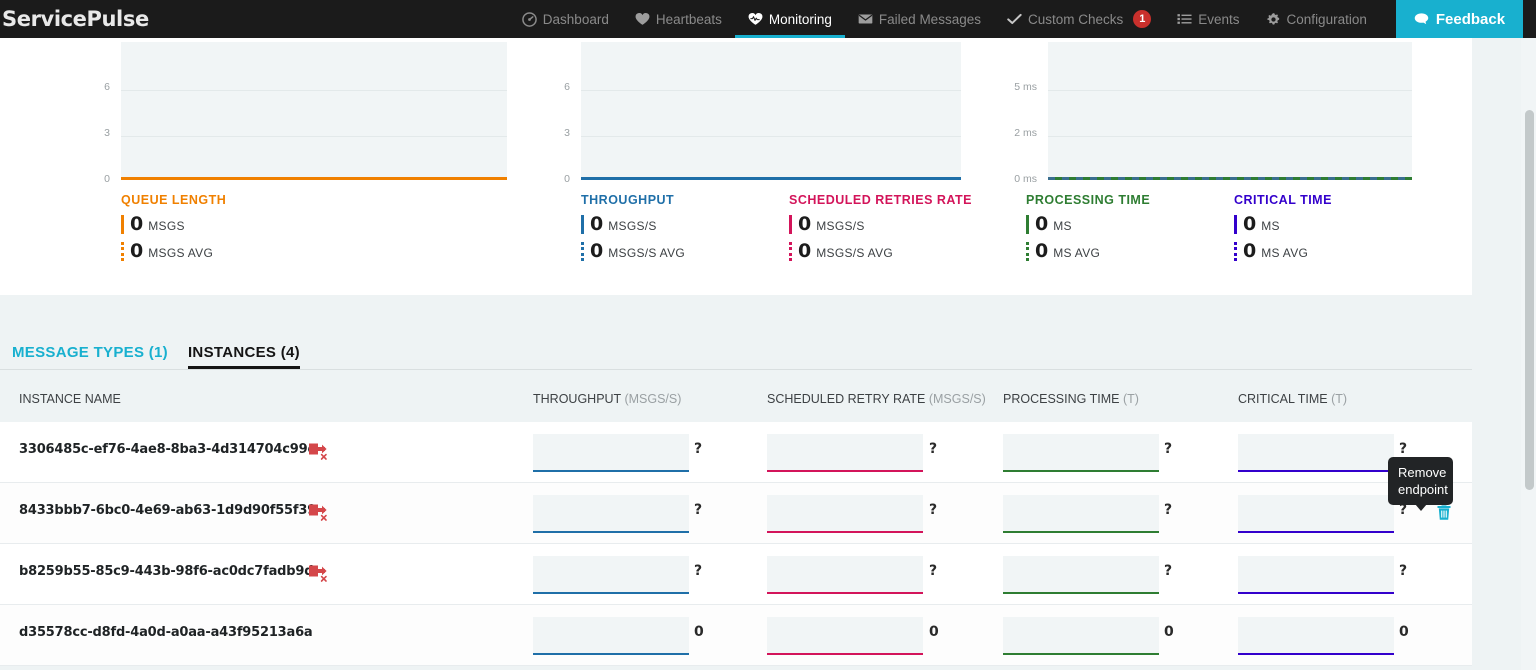 This screenshot has height=670, width=1536. What do you see at coordinates (1208, 19) in the screenshot?
I see `nav-item-events: Events` at bounding box center [1208, 19].